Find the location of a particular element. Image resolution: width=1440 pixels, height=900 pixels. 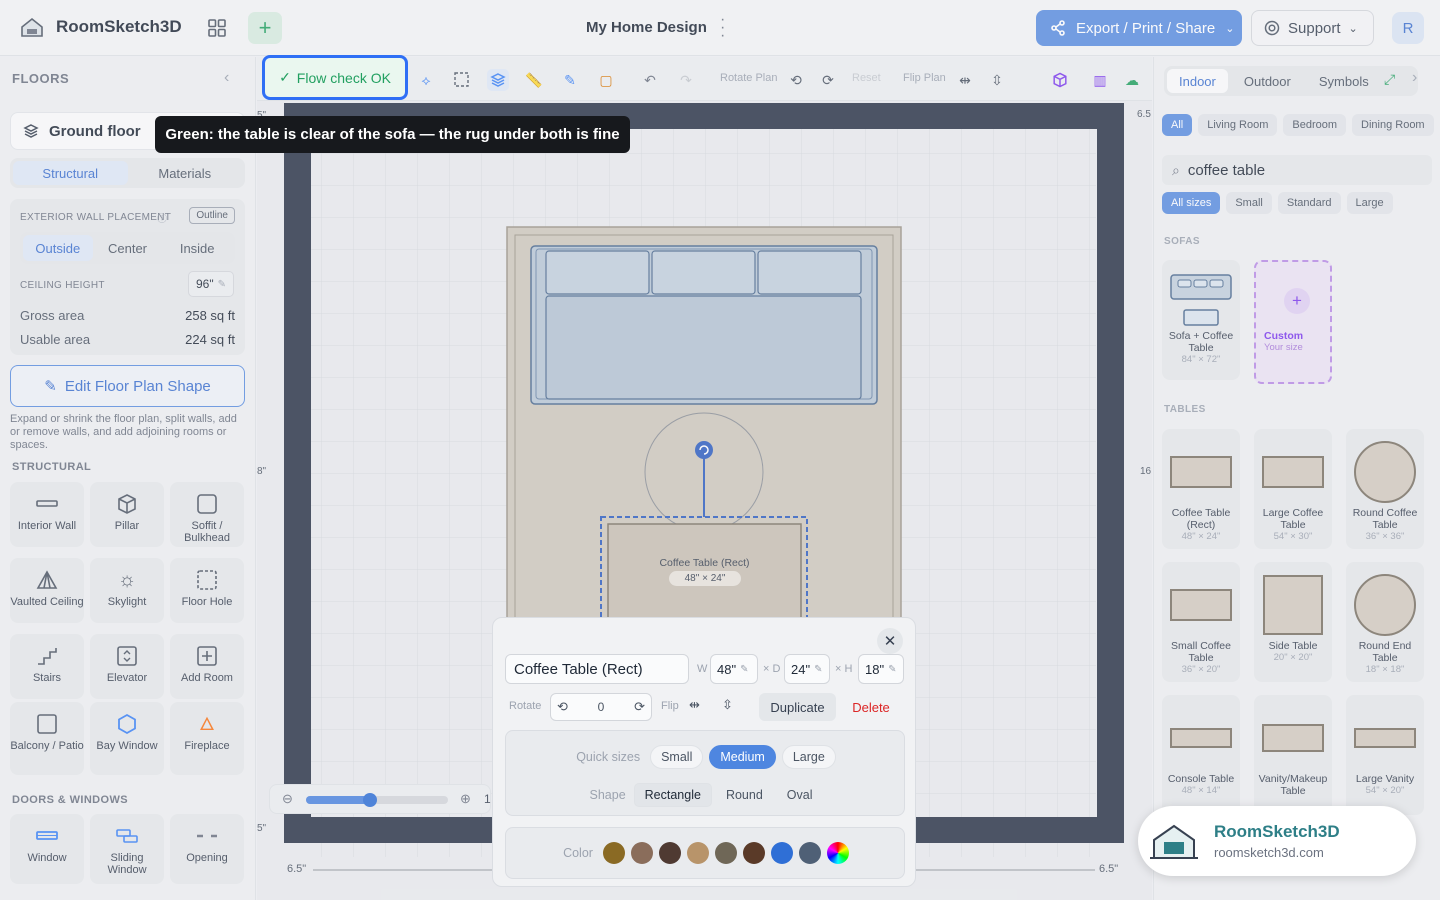

edit-floor-plan-button: ✎ Edit Floor Plan Shape is located at coordinates (127, 386).